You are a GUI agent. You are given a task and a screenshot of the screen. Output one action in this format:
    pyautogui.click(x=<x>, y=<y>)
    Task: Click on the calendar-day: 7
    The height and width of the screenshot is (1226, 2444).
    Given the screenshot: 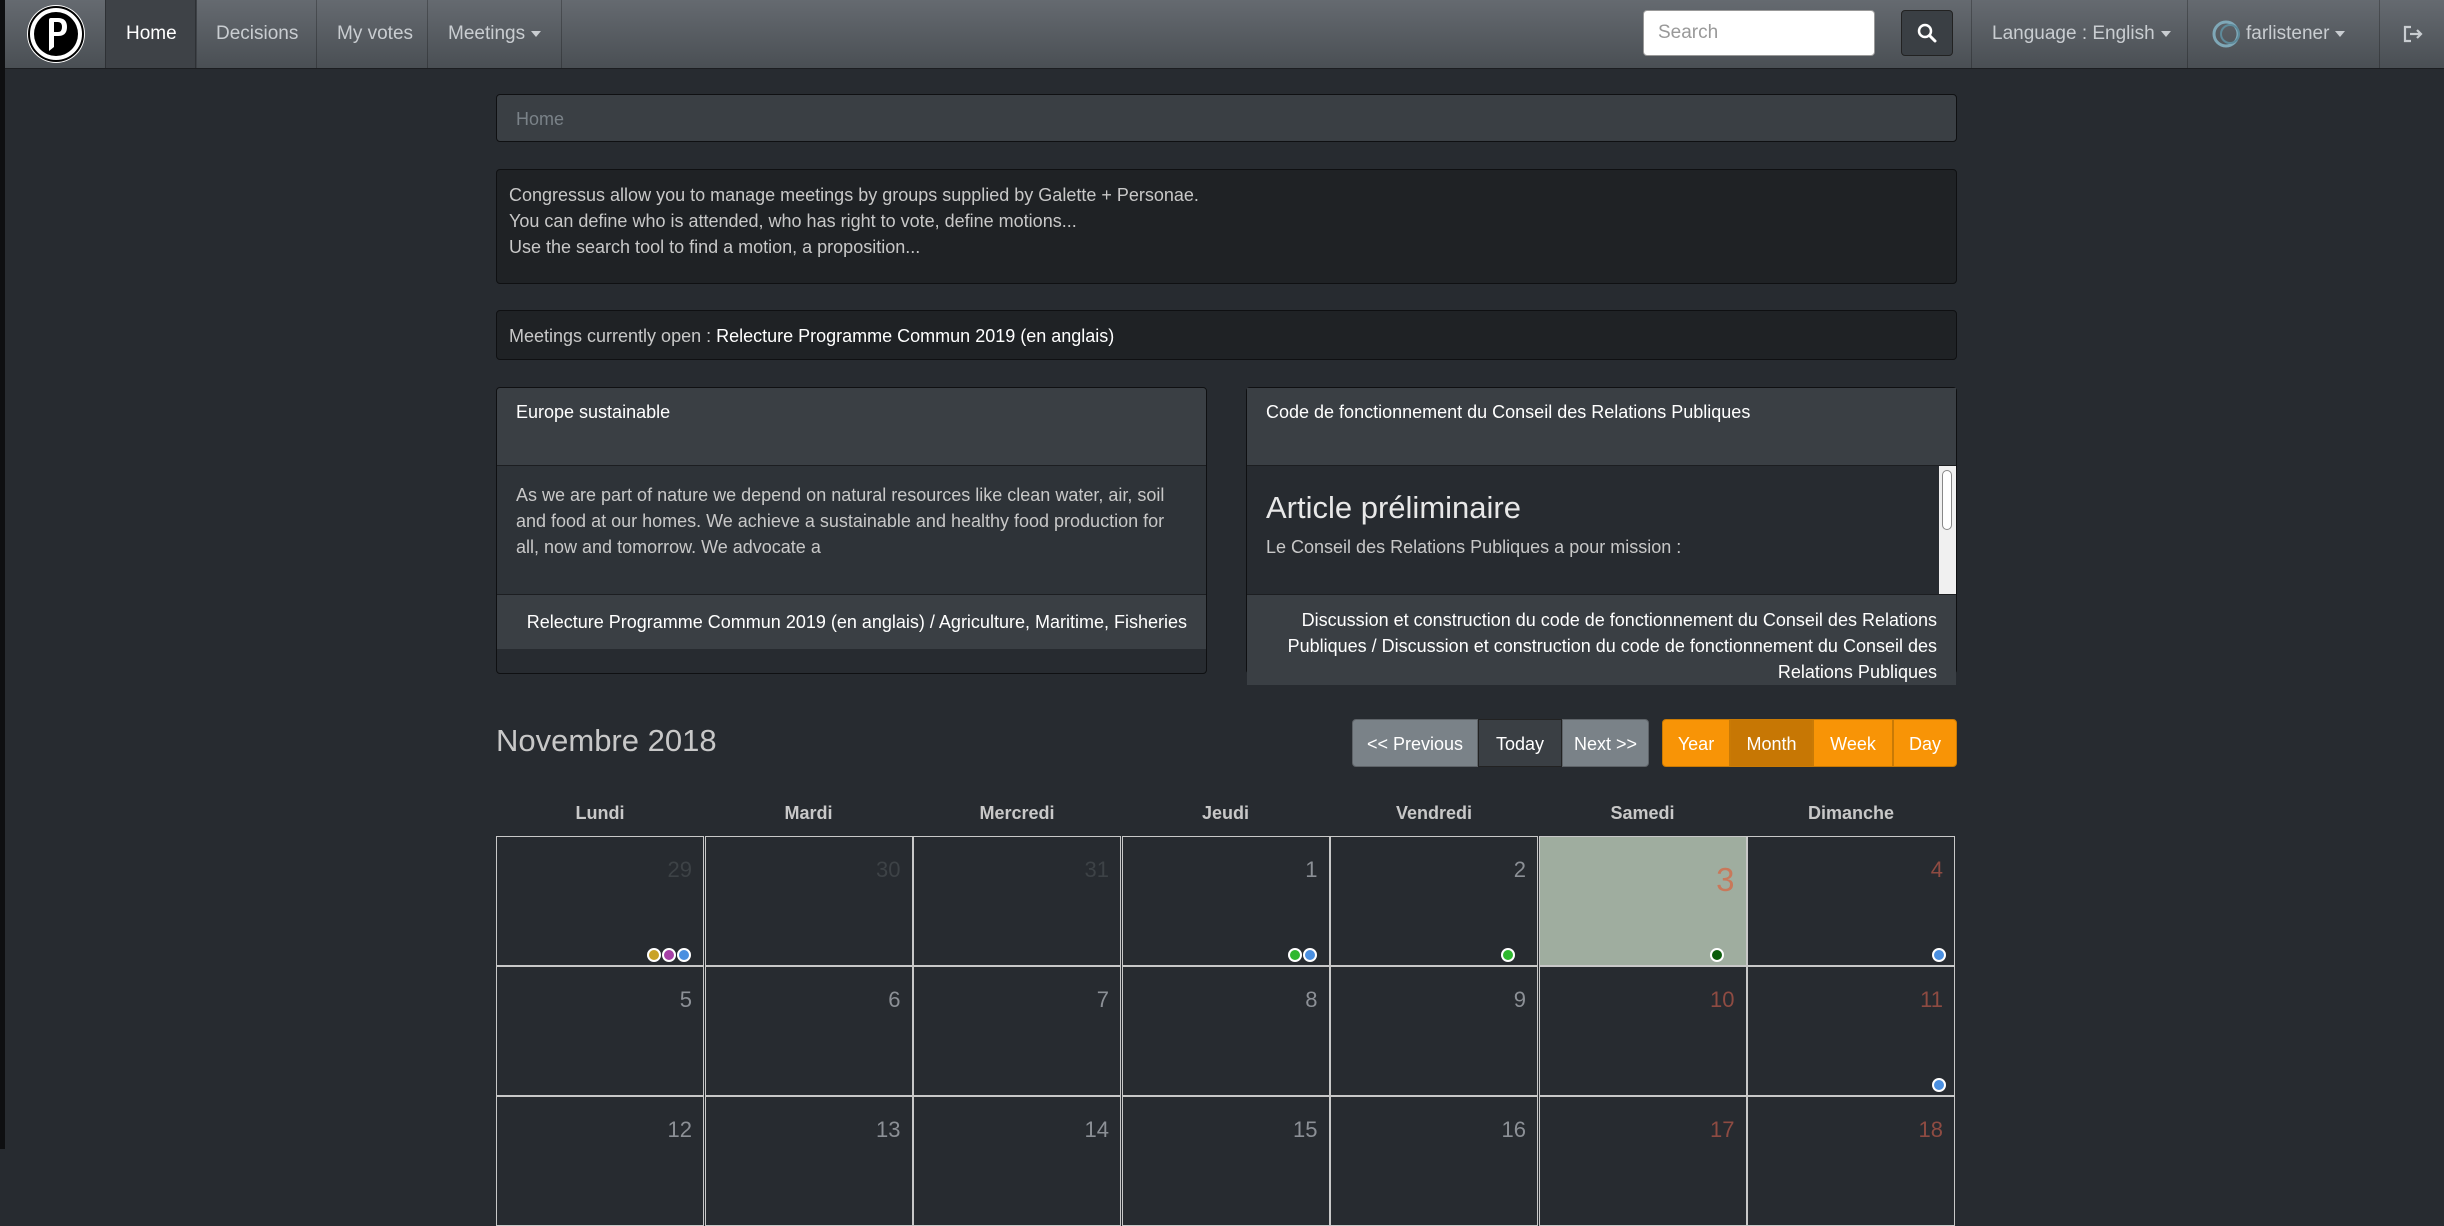 What is the action you would take?
    pyautogui.click(x=1017, y=1031)
    